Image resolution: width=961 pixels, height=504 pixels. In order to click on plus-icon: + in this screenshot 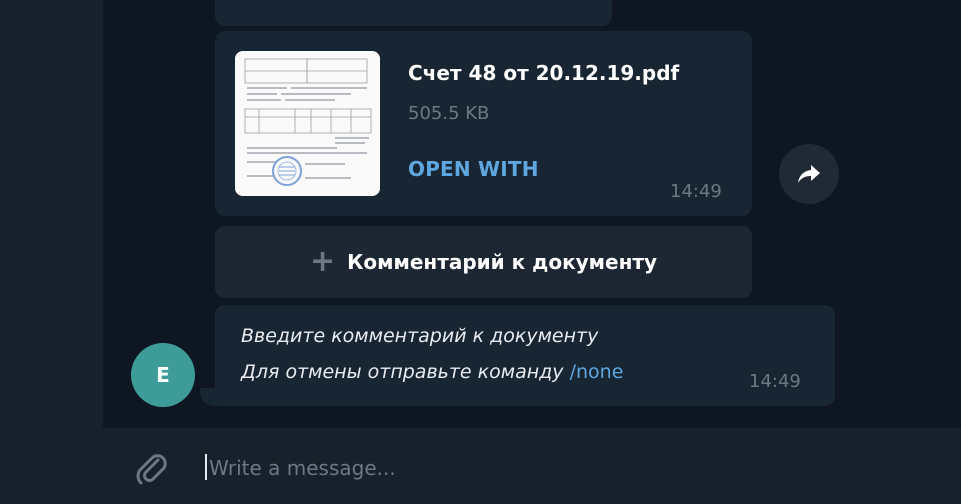, I will do `click(322, 261)`.